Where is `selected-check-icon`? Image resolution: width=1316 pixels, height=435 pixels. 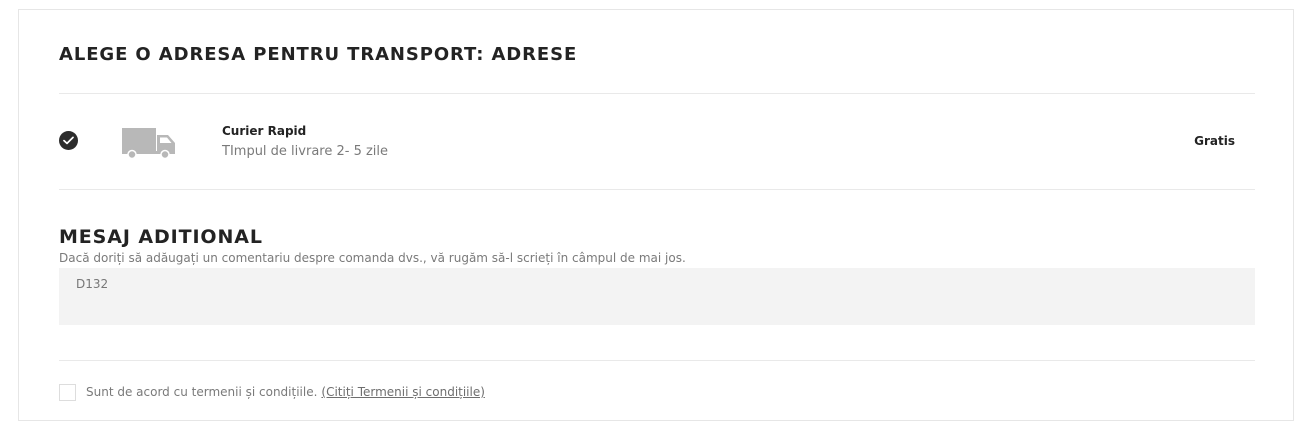
selected-check-icon is located at coordinates (68, 140).